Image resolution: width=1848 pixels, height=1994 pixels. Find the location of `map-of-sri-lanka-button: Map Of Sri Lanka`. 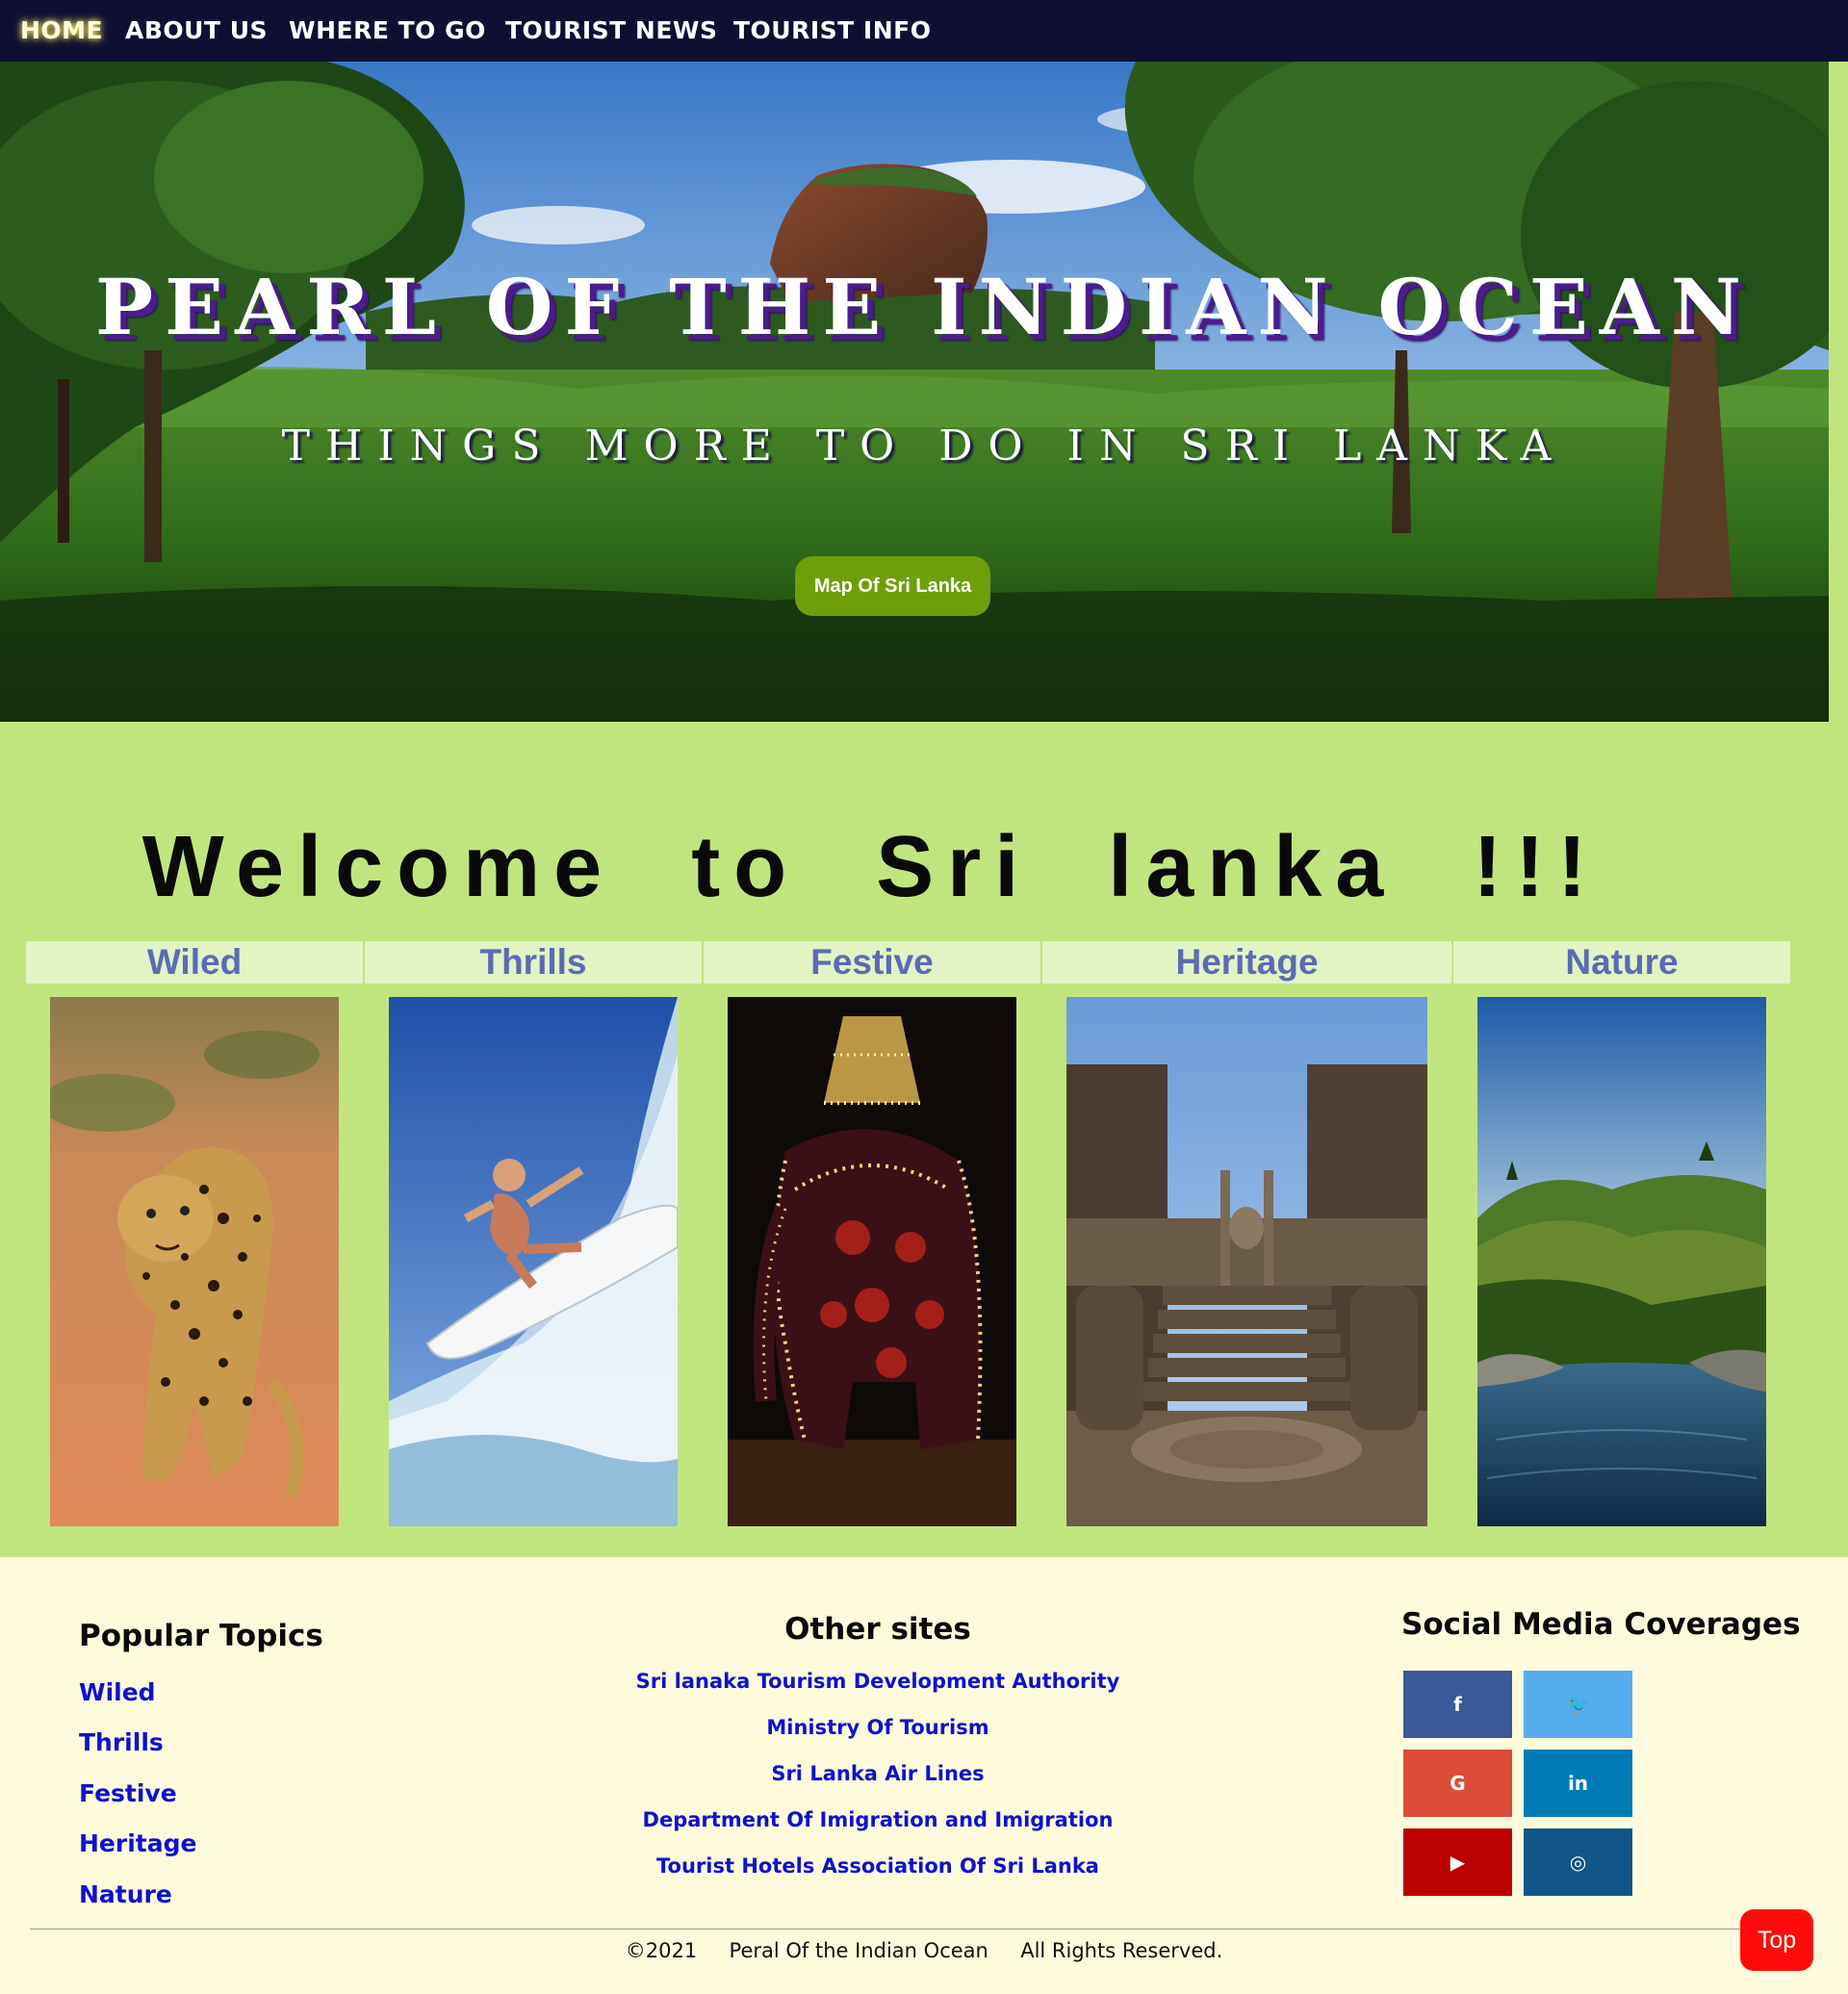

map-of-sri-lanka-button: Map Of Sri Lanka is located at coordinates (892, 586).